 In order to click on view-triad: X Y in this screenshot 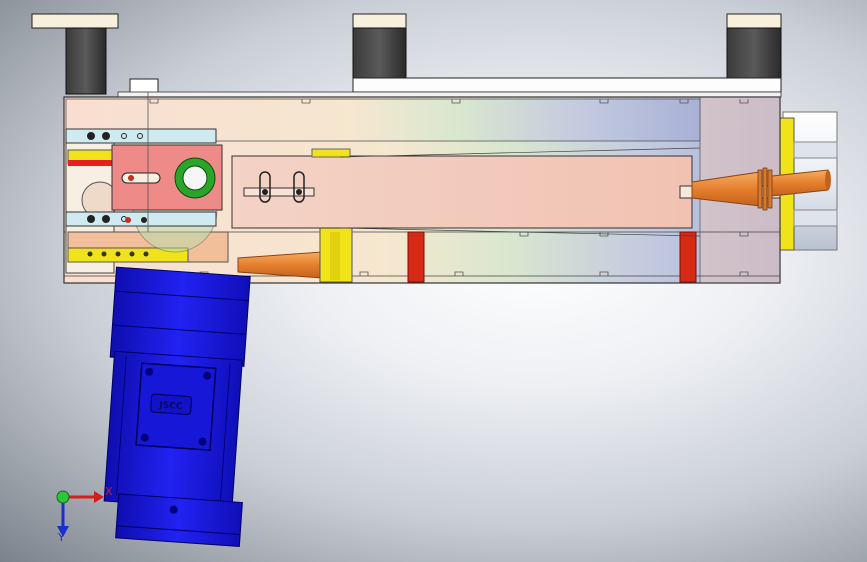, I will do `click(84, 514)`.